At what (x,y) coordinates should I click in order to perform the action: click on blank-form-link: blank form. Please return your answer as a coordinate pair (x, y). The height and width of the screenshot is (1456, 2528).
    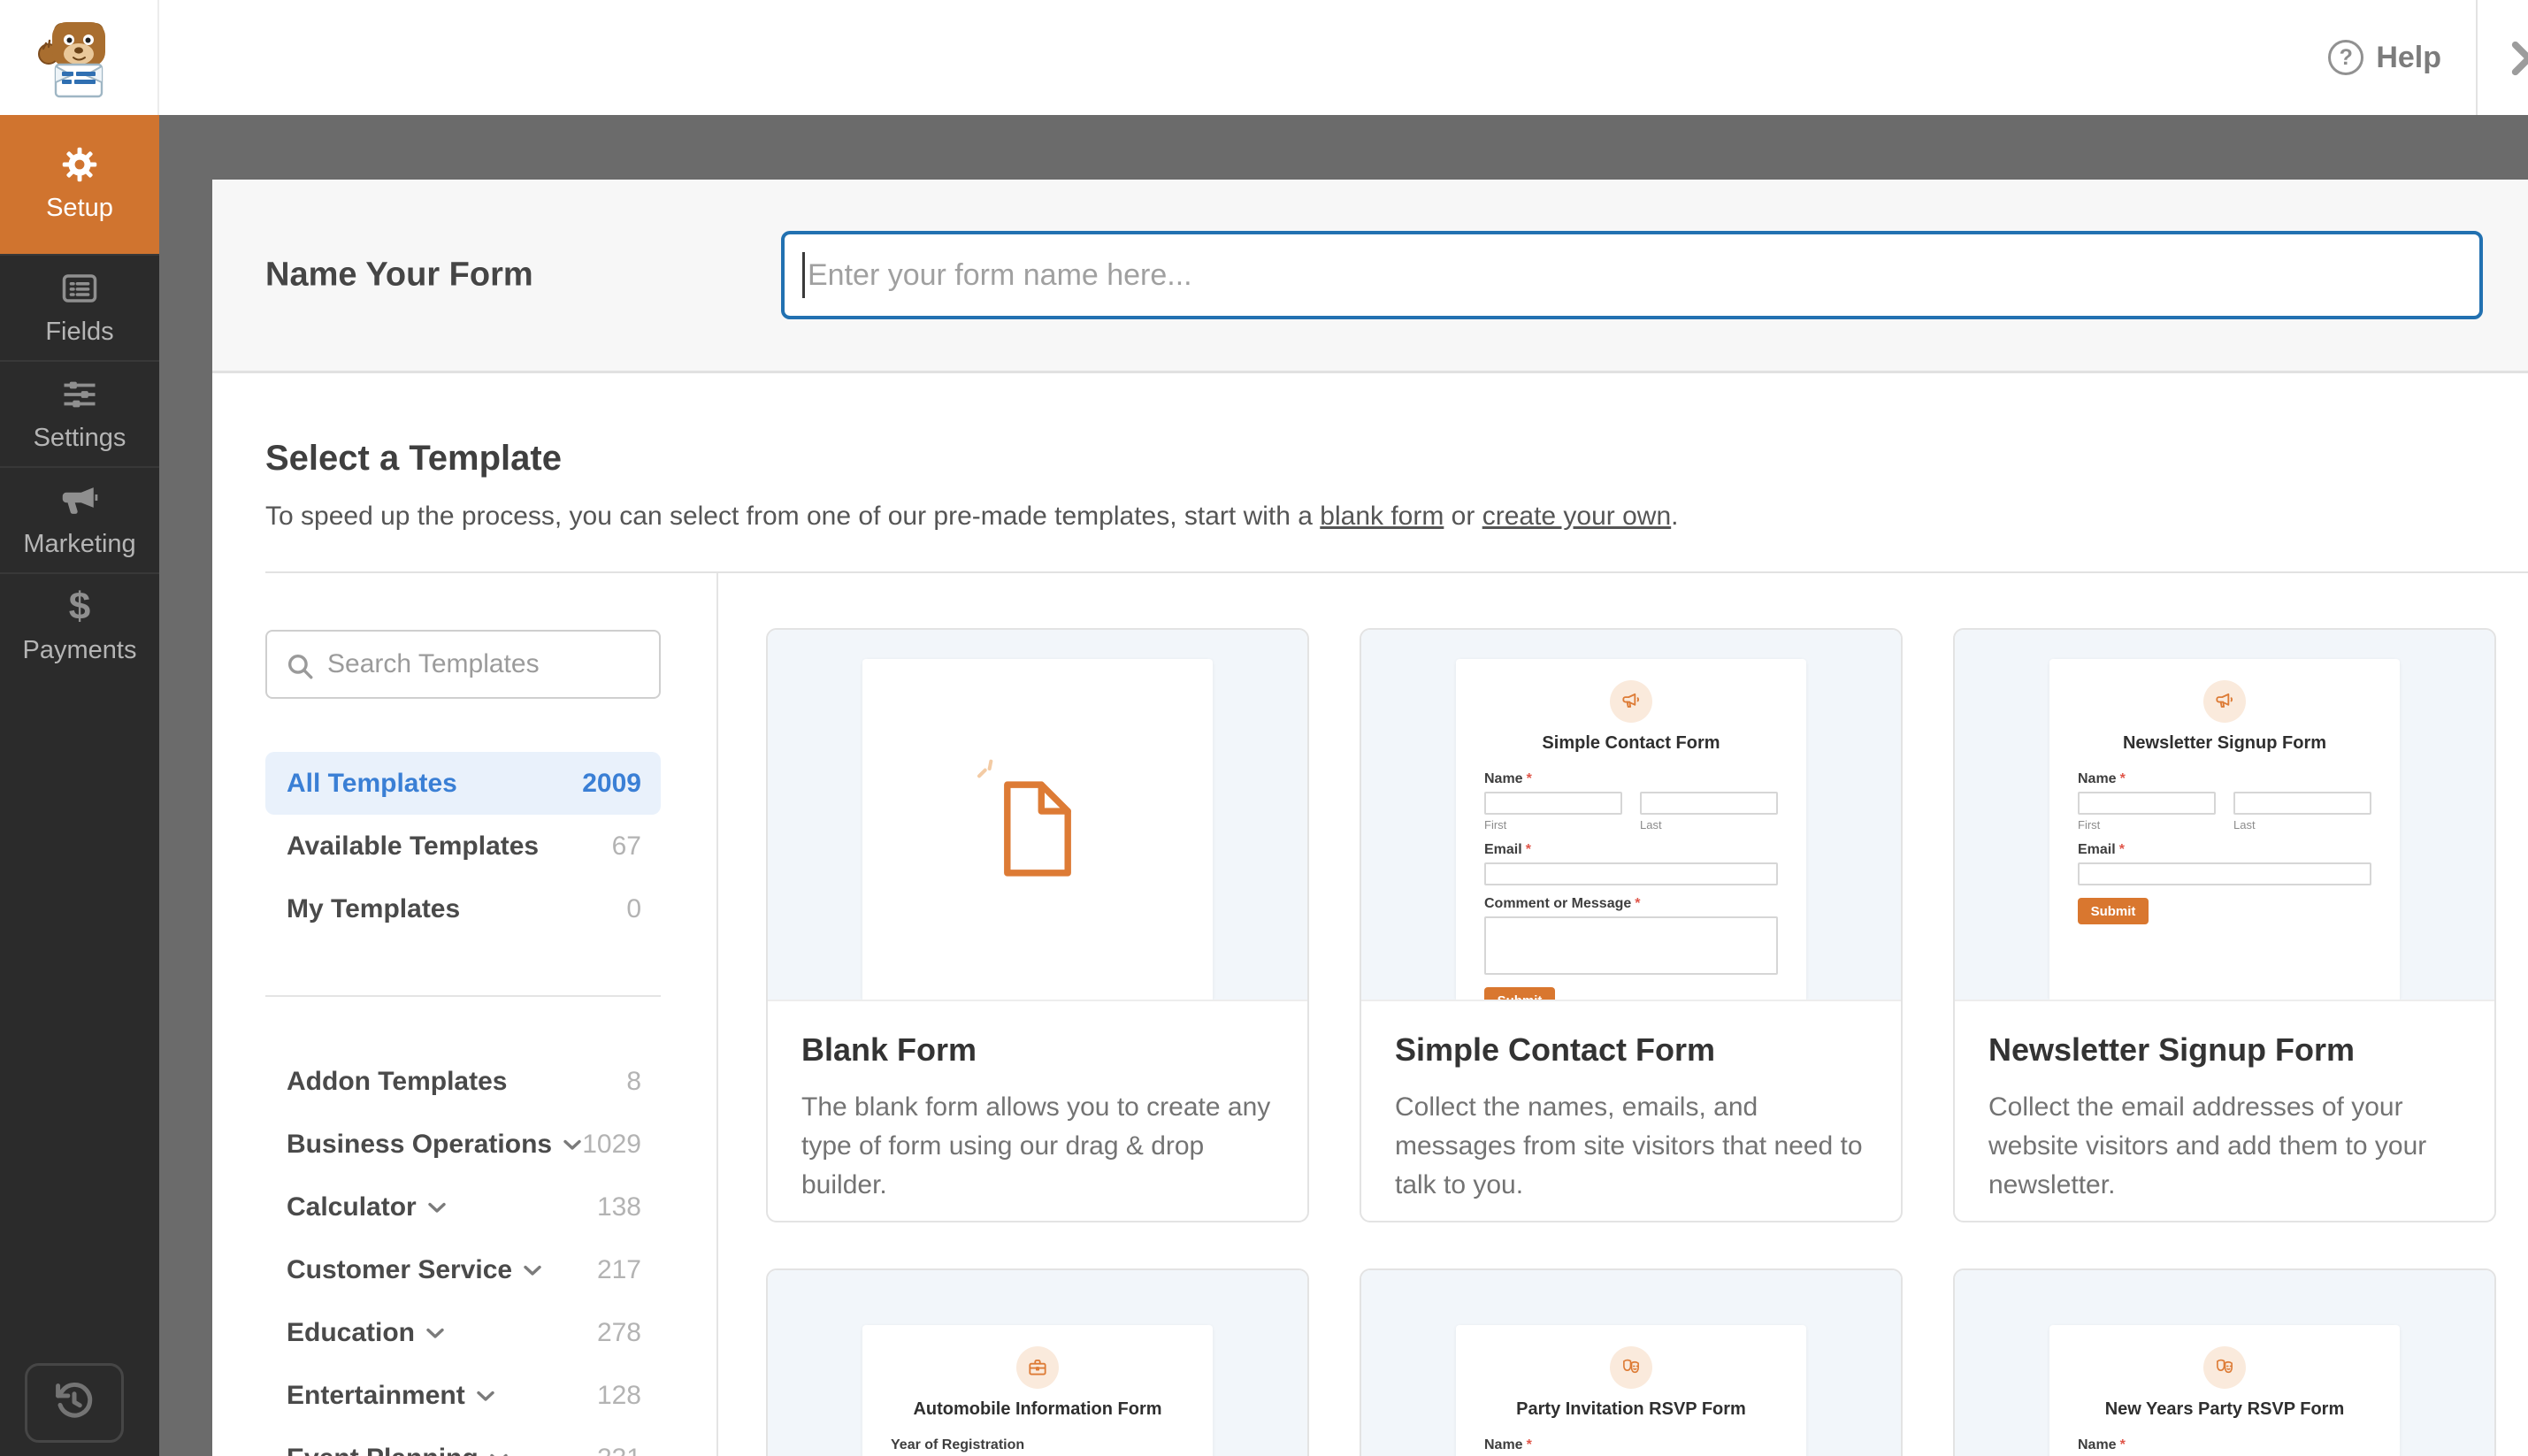
    Looking at the image, I should click on (1382, 516).